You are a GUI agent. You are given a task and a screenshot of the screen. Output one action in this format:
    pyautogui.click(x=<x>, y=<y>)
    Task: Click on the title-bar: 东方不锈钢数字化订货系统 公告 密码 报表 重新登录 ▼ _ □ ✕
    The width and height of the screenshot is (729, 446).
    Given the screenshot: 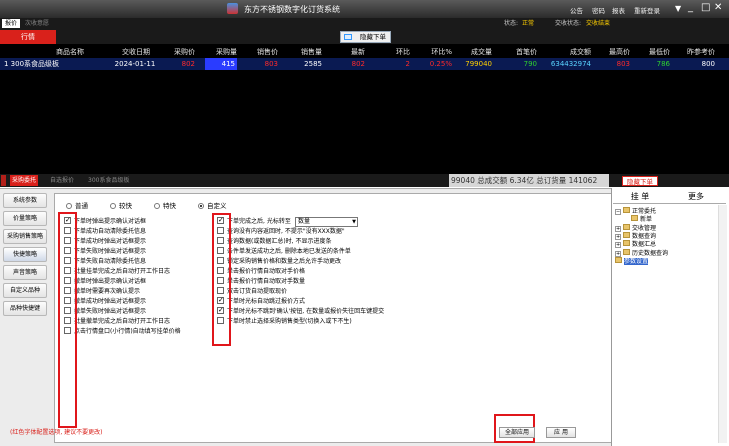 What is the action you would take?
    pyautogui.click(x=364, y=9)
    